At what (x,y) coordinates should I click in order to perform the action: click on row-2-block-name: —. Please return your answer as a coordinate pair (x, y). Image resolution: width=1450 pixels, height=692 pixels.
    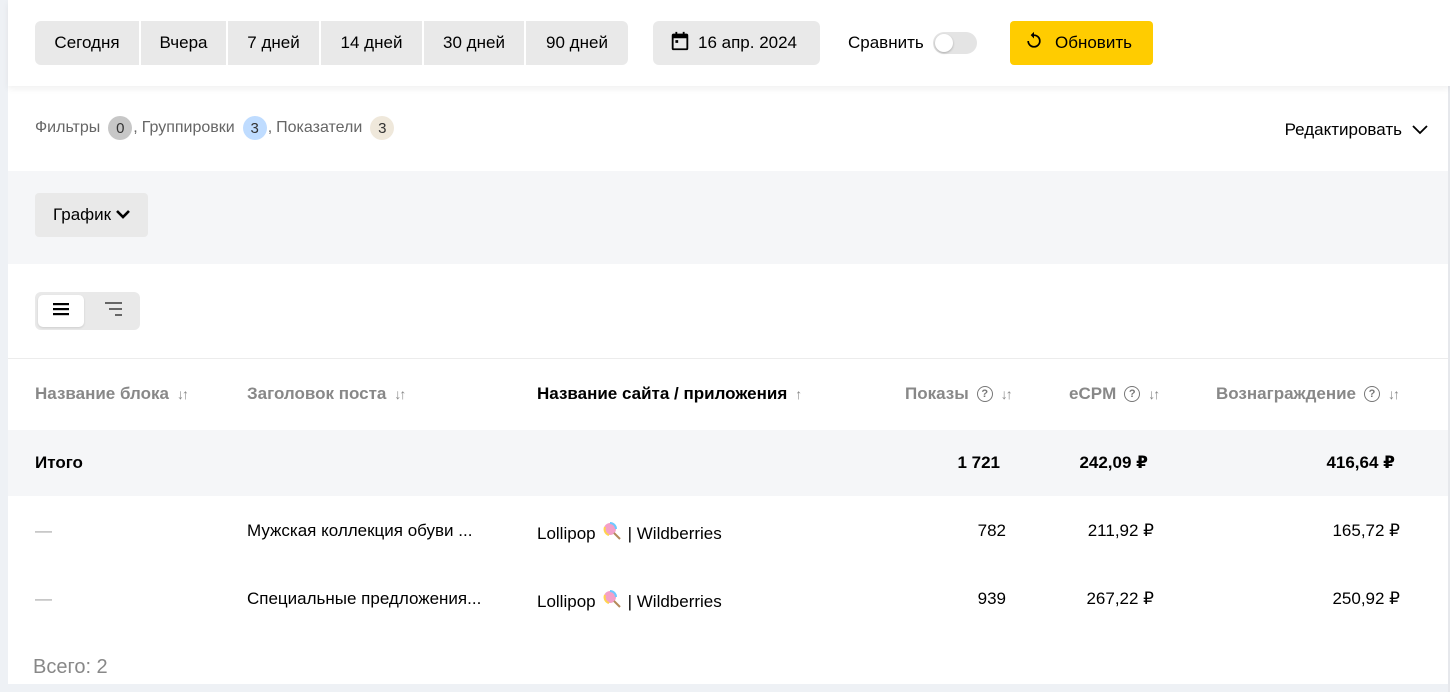
    Looking at the image, I should click on (43, 598).